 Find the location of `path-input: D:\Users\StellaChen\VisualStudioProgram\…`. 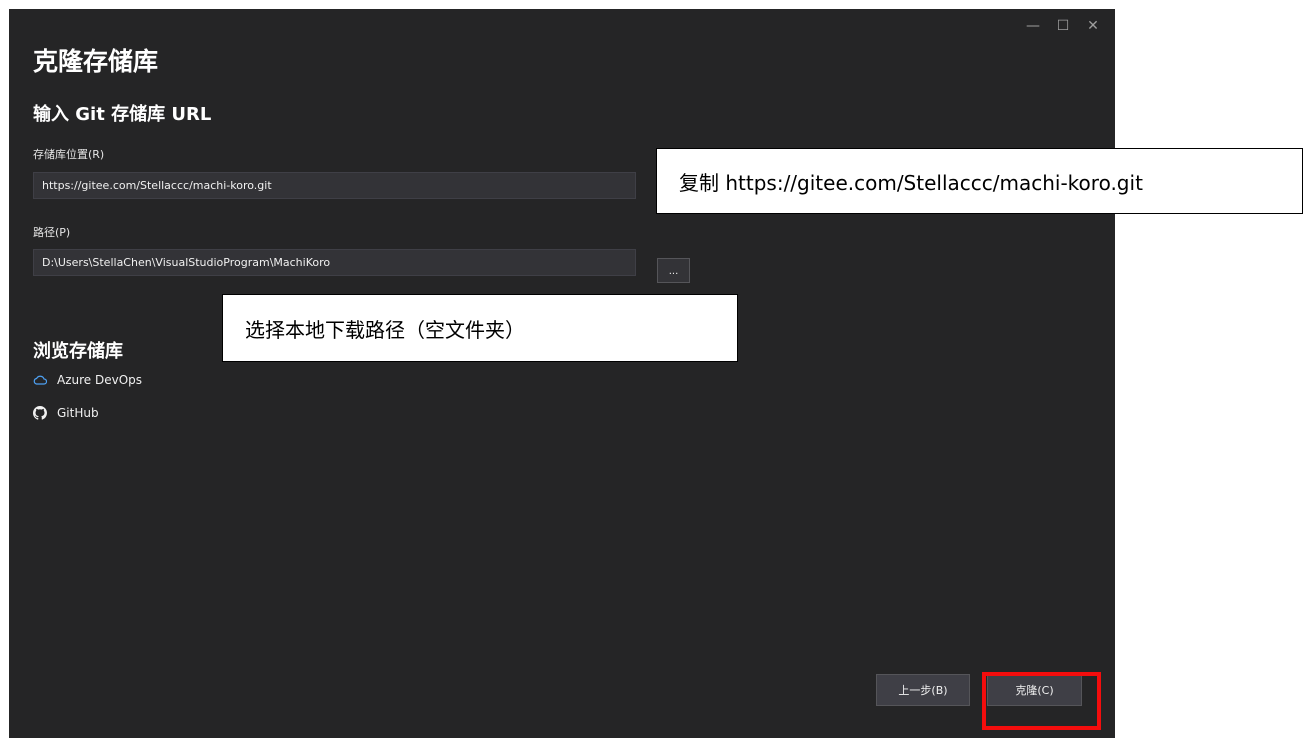

path-input: D:\Users\StellaChen\VisualStudioProgram\… is located at coordinates (334, 262).